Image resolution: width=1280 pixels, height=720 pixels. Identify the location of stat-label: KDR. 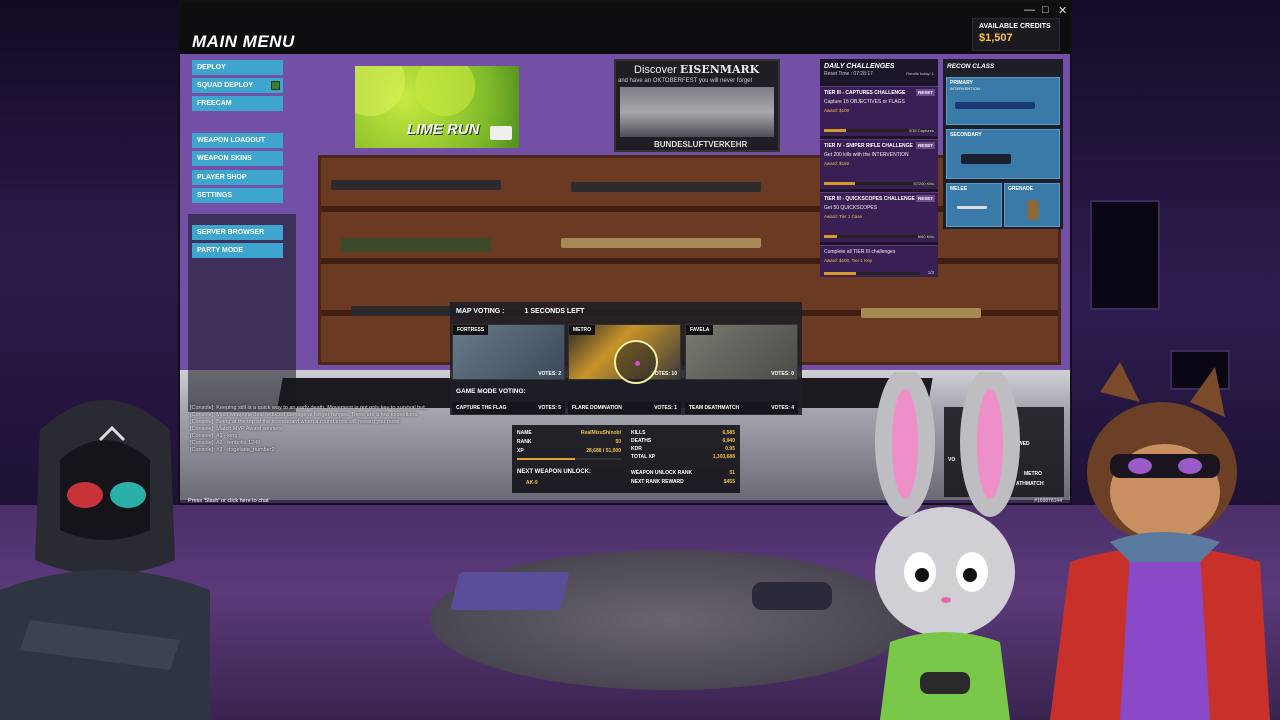
(636, 449).